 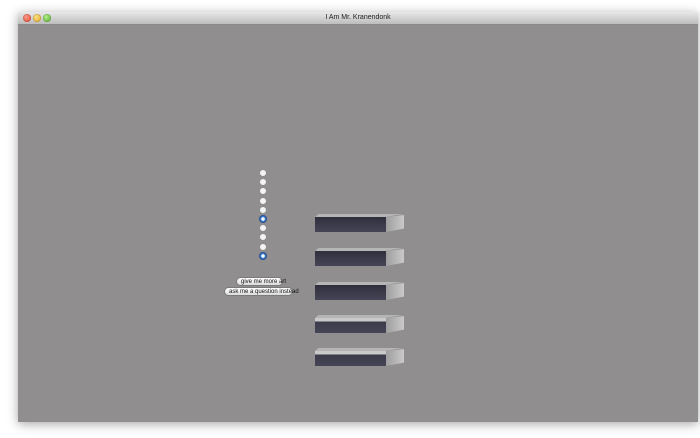 I want to click on give-more-art-button: give me more art, so click(x=261, y=281).